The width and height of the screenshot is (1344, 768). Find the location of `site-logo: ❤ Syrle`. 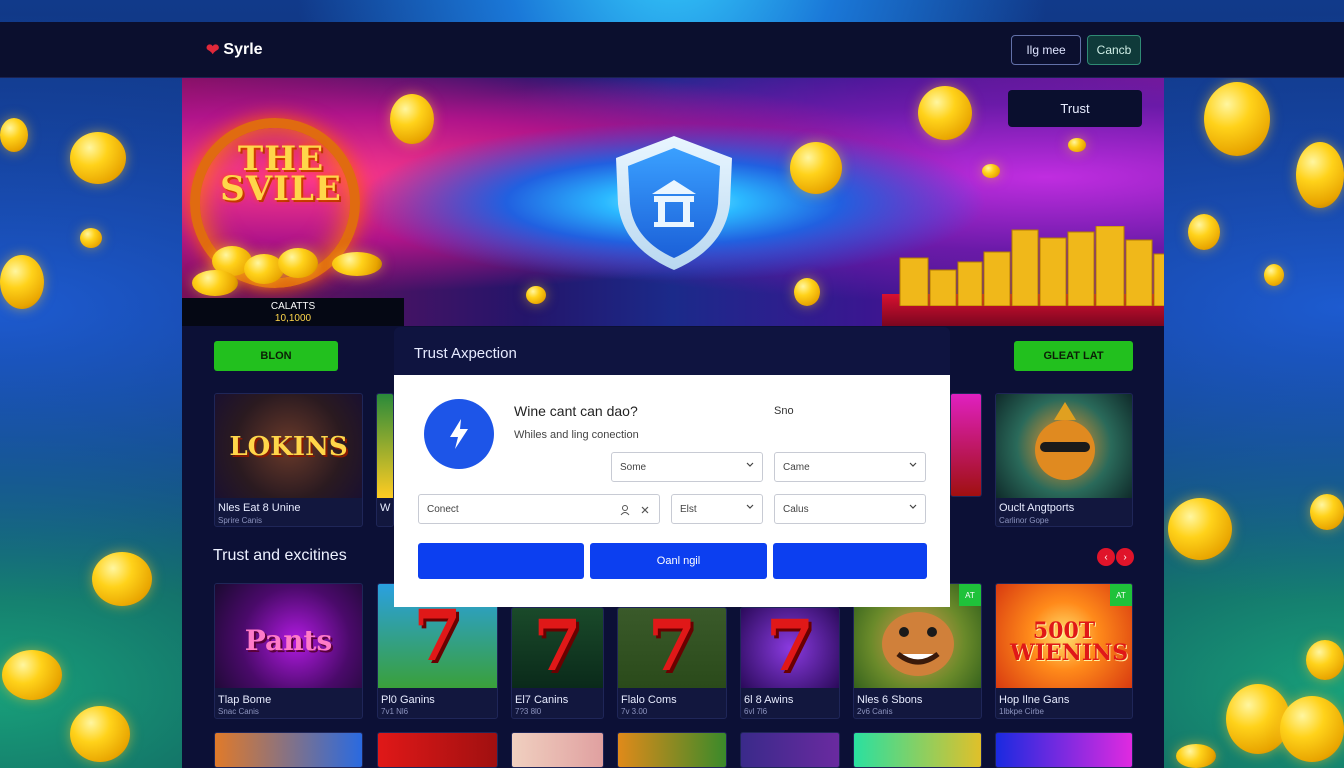

site-logo: ❤ Syrle is located at coordinates (234, 50).